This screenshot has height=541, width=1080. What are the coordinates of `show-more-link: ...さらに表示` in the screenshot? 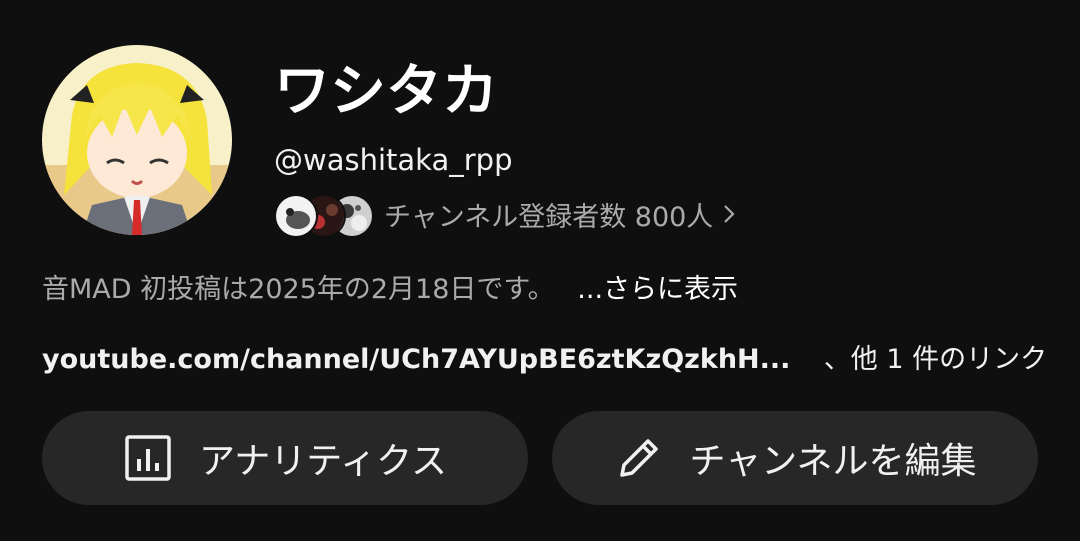 It's located at (657, 289).